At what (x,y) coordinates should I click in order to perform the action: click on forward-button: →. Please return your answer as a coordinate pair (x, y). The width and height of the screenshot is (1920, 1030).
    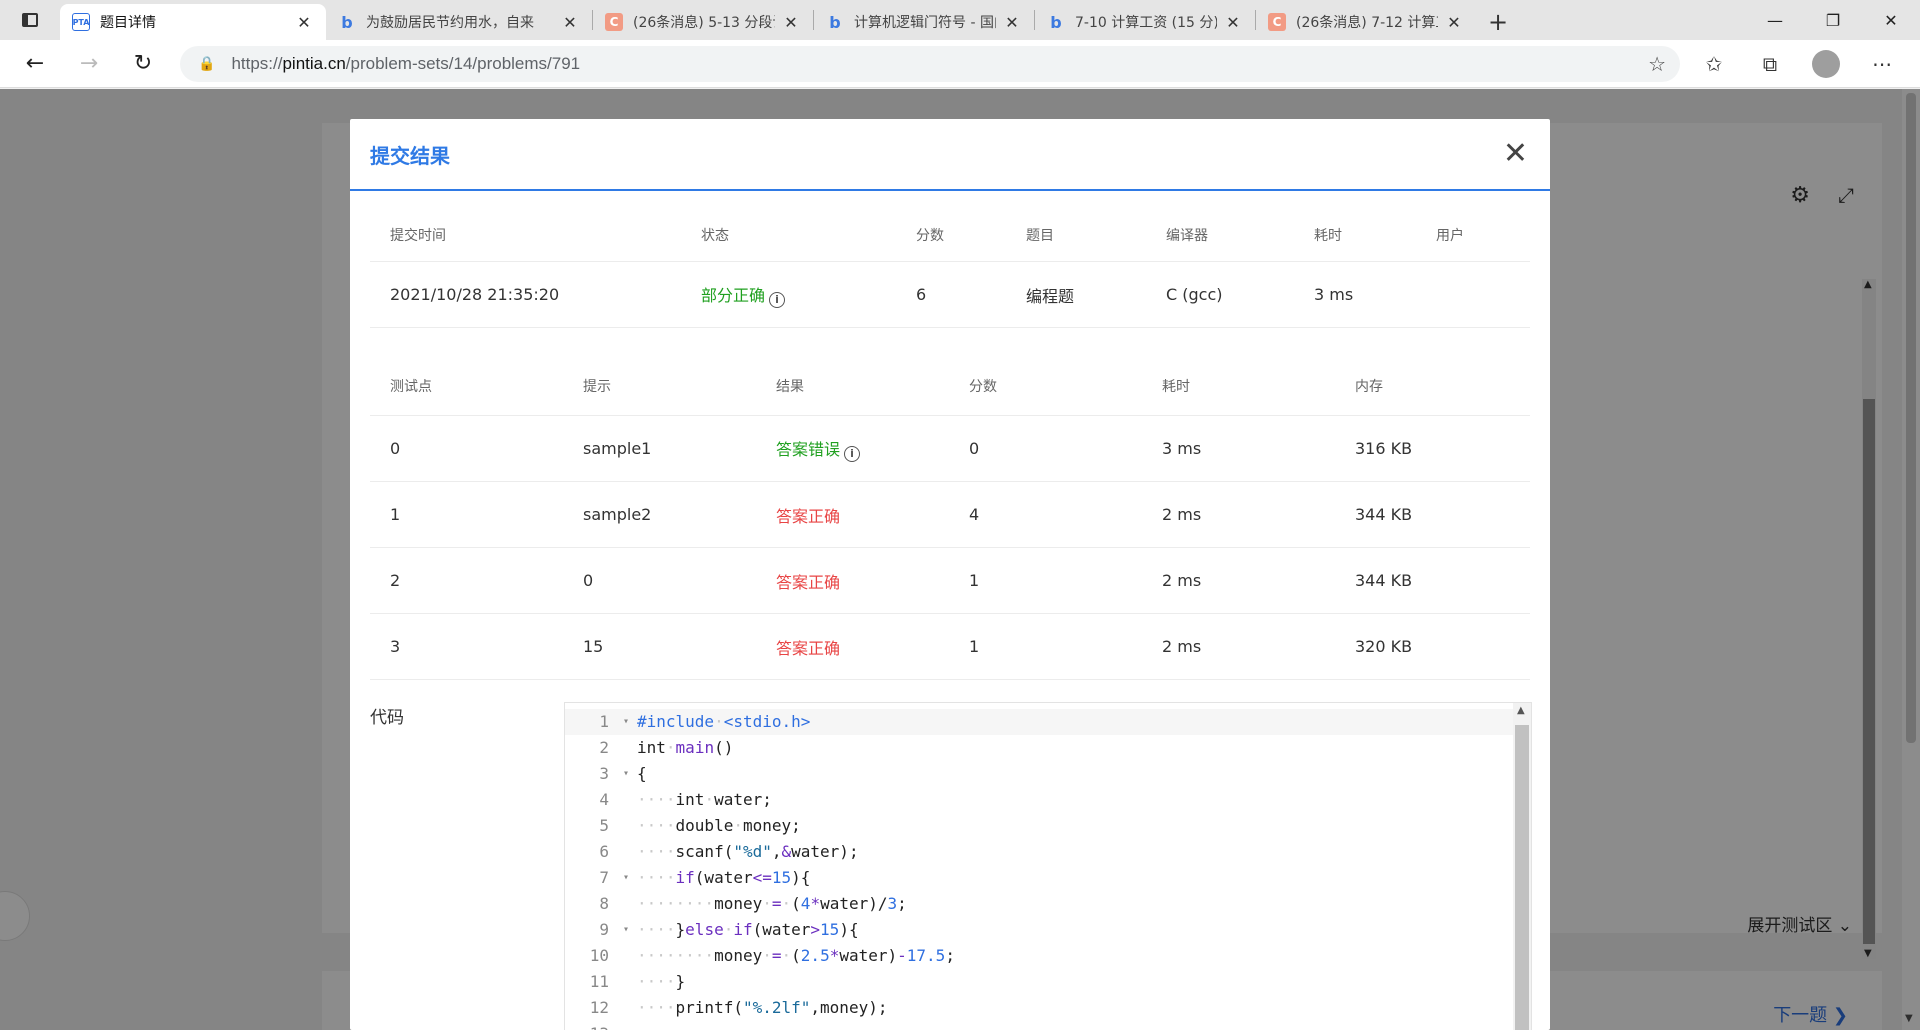
    Looking at the image, I should click on (89, 64).